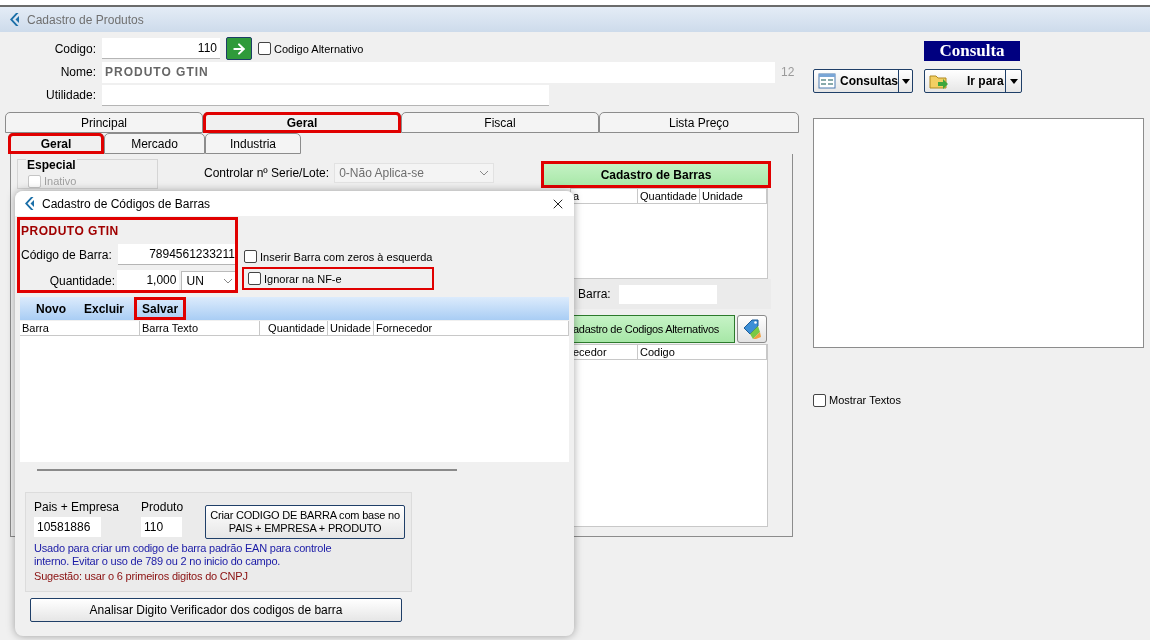  Describe the element at coordinates (104, 308) in the screenshot. I see `toolbar-button: Excluir` at that location.